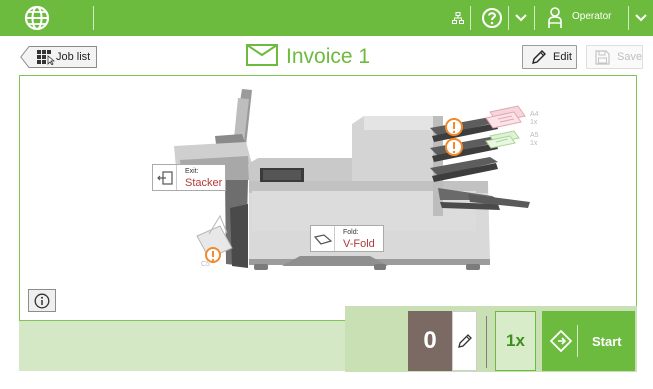  Describe the element at coordinates (562, 57) in the screenshot. I see `edit-label: Edit` at that location.